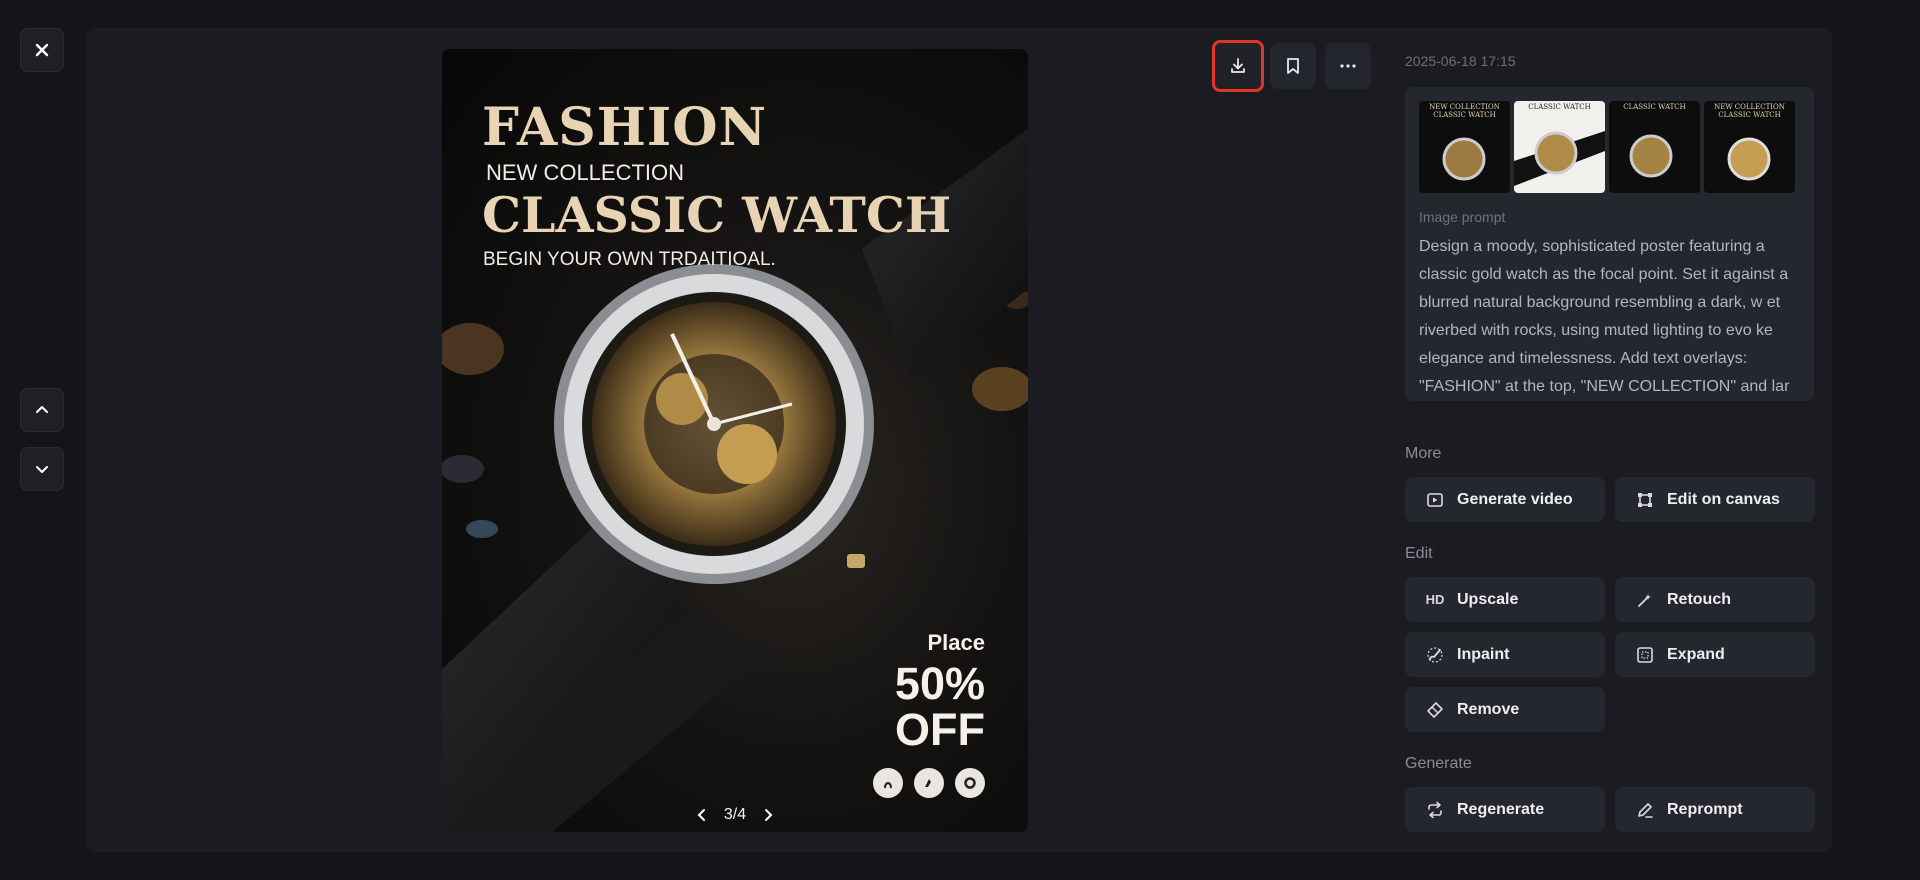 Image resolution: width=1920 pixels, height=880 pixels. I want to click on remove-label: Remove, so click(1488, 709).